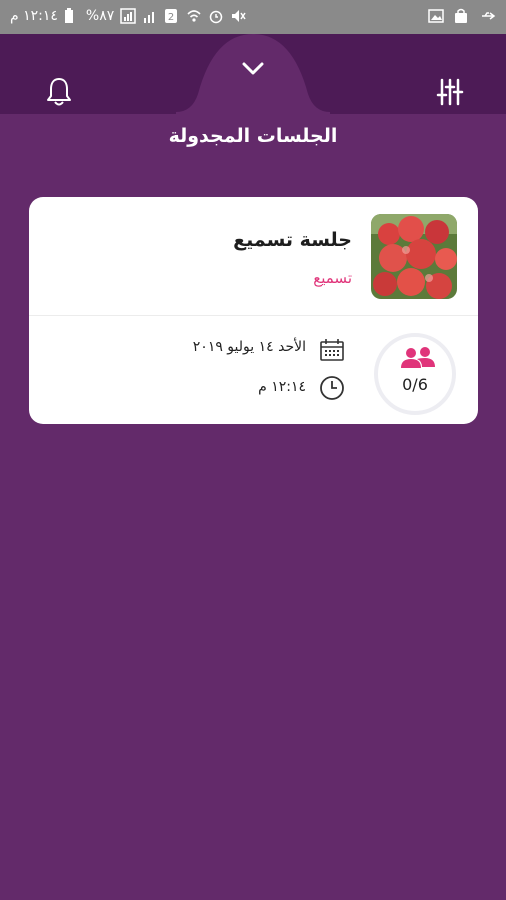 Image resolution: width=506 pixels, height=900 pixels. I want to click on bag-icon, so click(462, 16).